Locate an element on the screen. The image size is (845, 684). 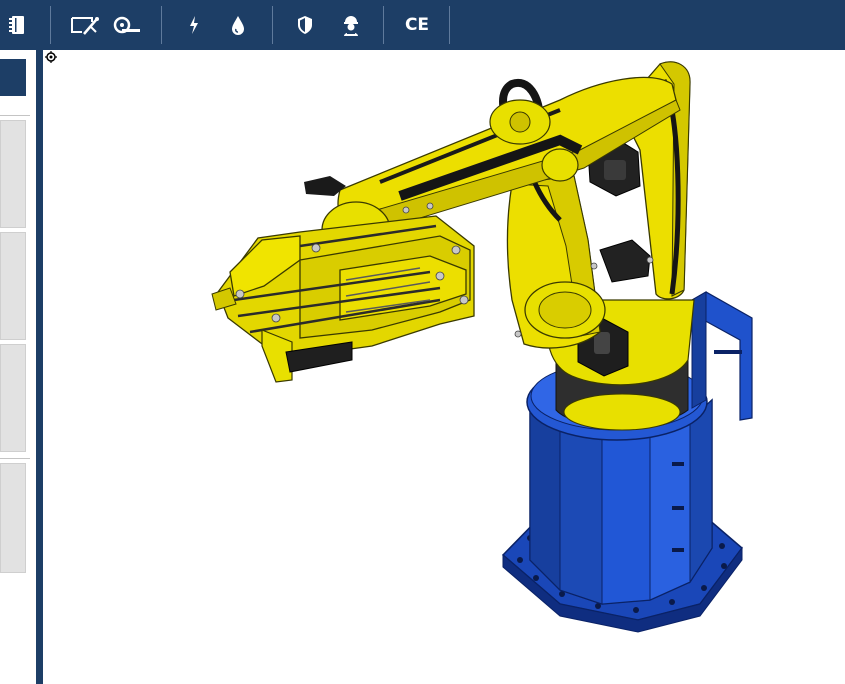
electrical-icon is located at coordinates (194, 25).